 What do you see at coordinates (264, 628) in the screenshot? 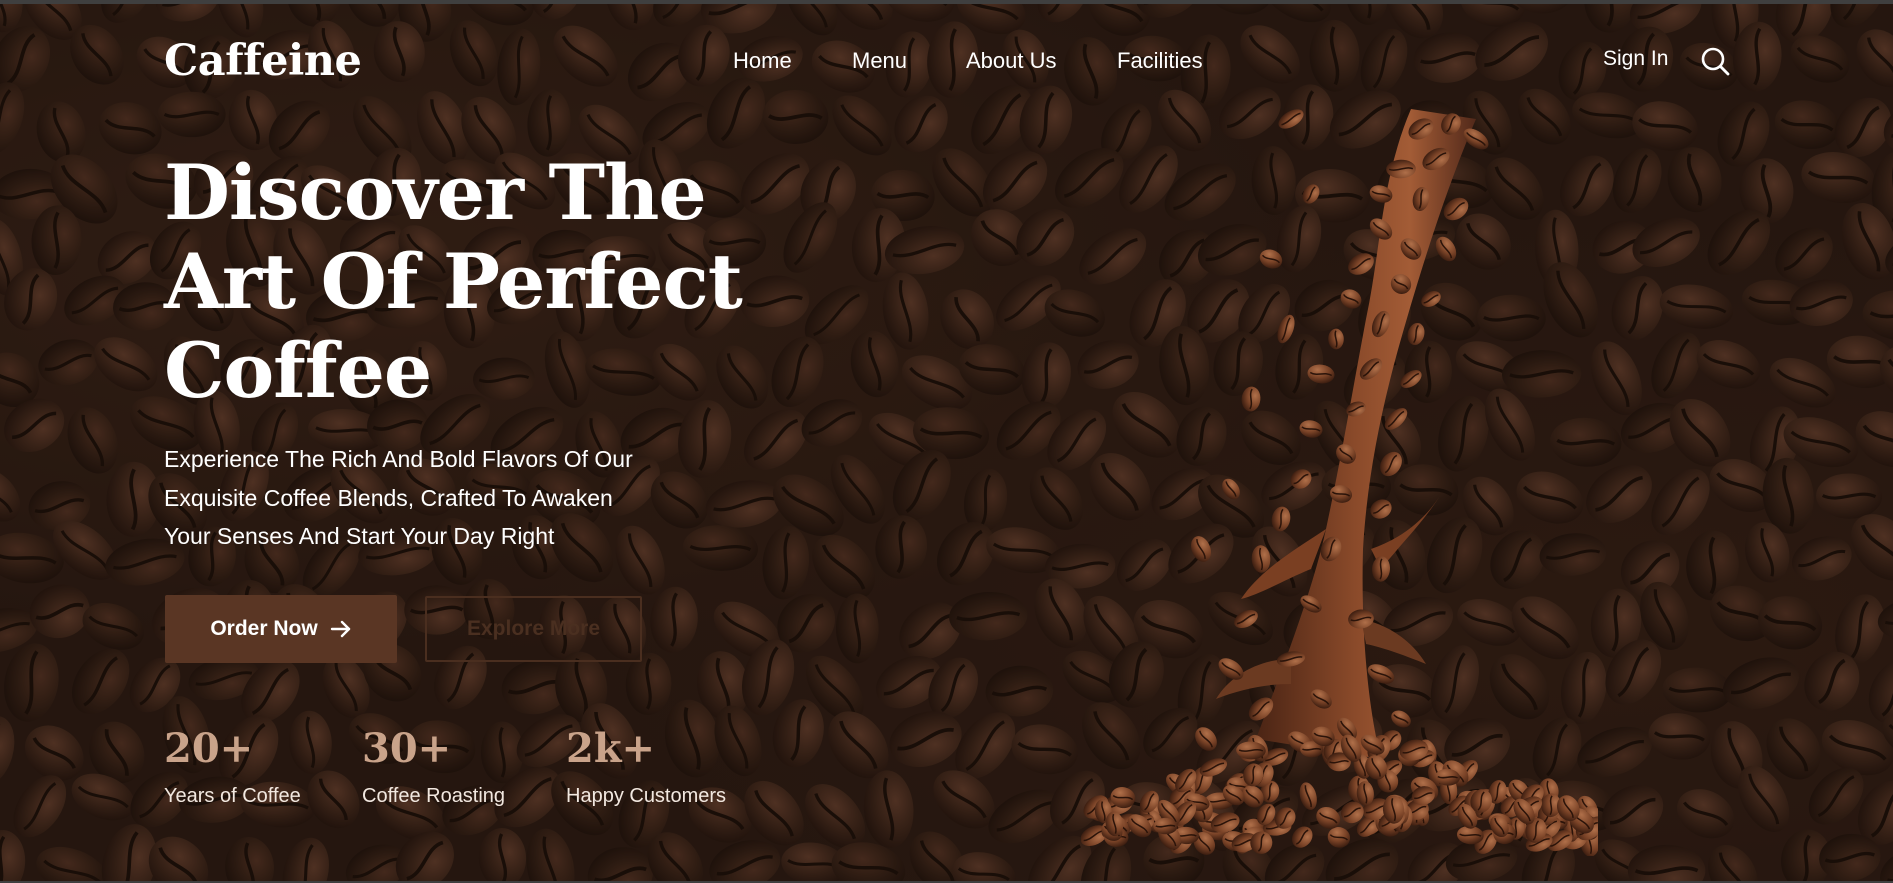
I see `order-now-label: Order Now` at bounding box center [264, 628].